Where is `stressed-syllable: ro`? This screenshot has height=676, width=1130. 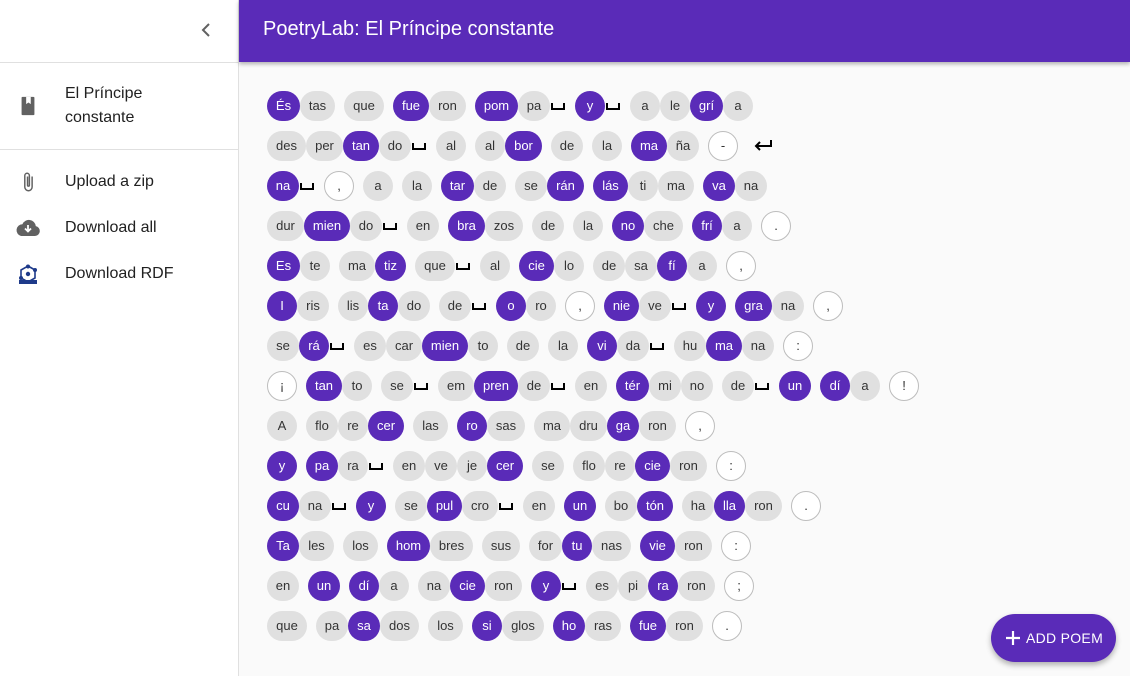 stressed-syllable: ro is located at coordinates (472, 426).